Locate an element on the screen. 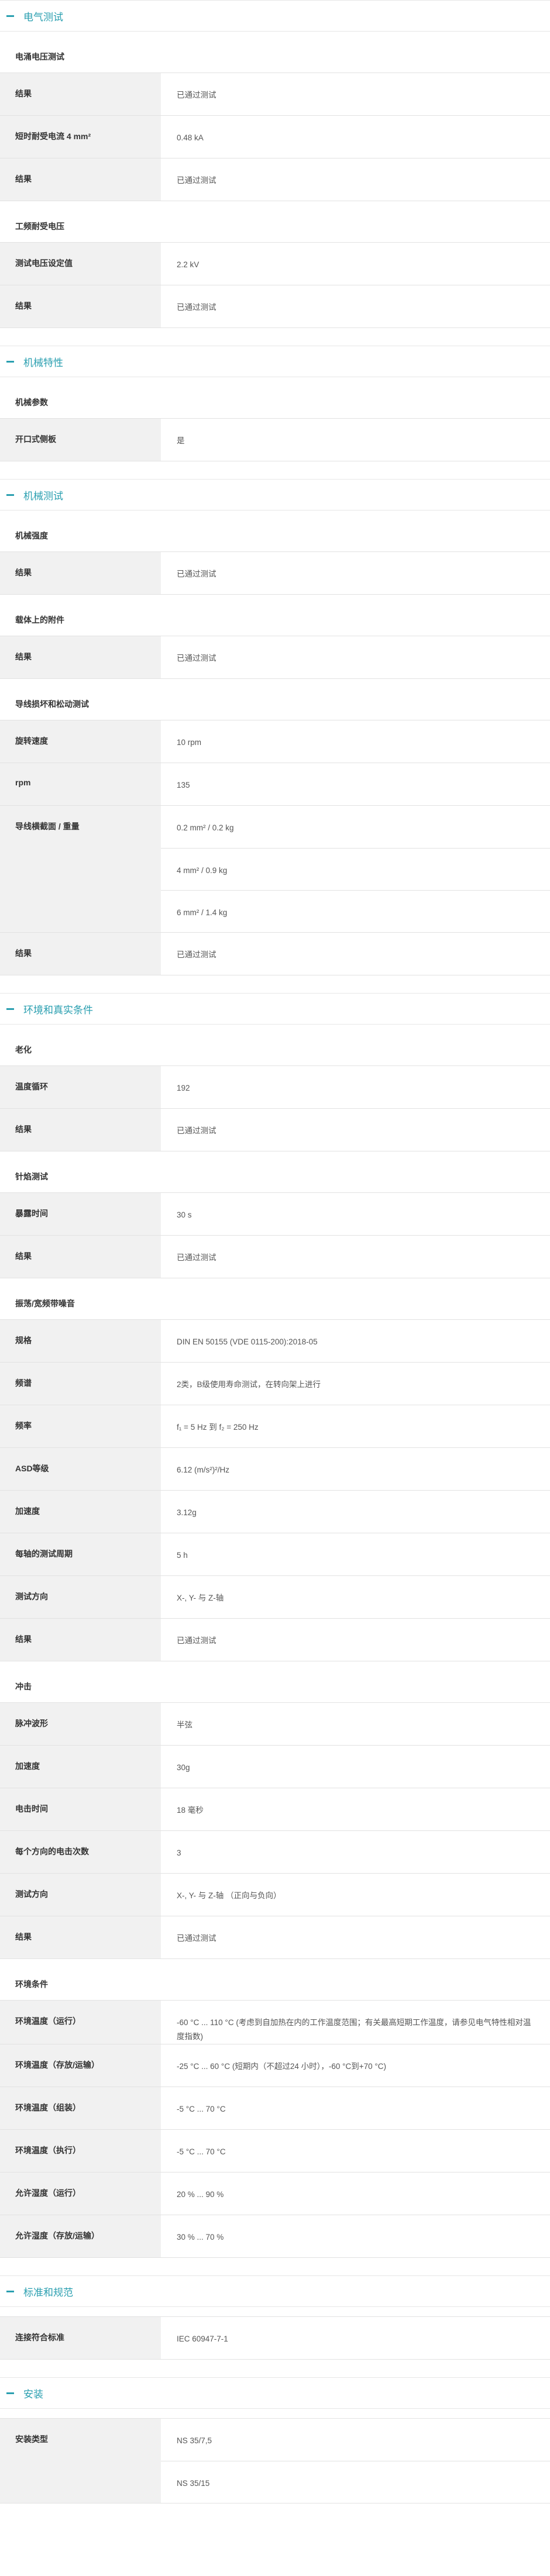 The height and width of the screenshot is (2576, 550). section-title-text: 机械特性 is located at coordinates (43, 363).